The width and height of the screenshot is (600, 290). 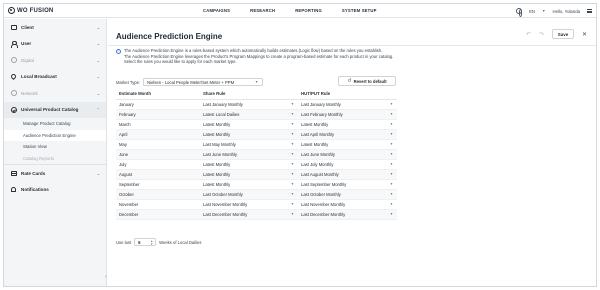 I want to click on hut-rule-select: Last July Monthly ▼, so click(x=347, y=164).